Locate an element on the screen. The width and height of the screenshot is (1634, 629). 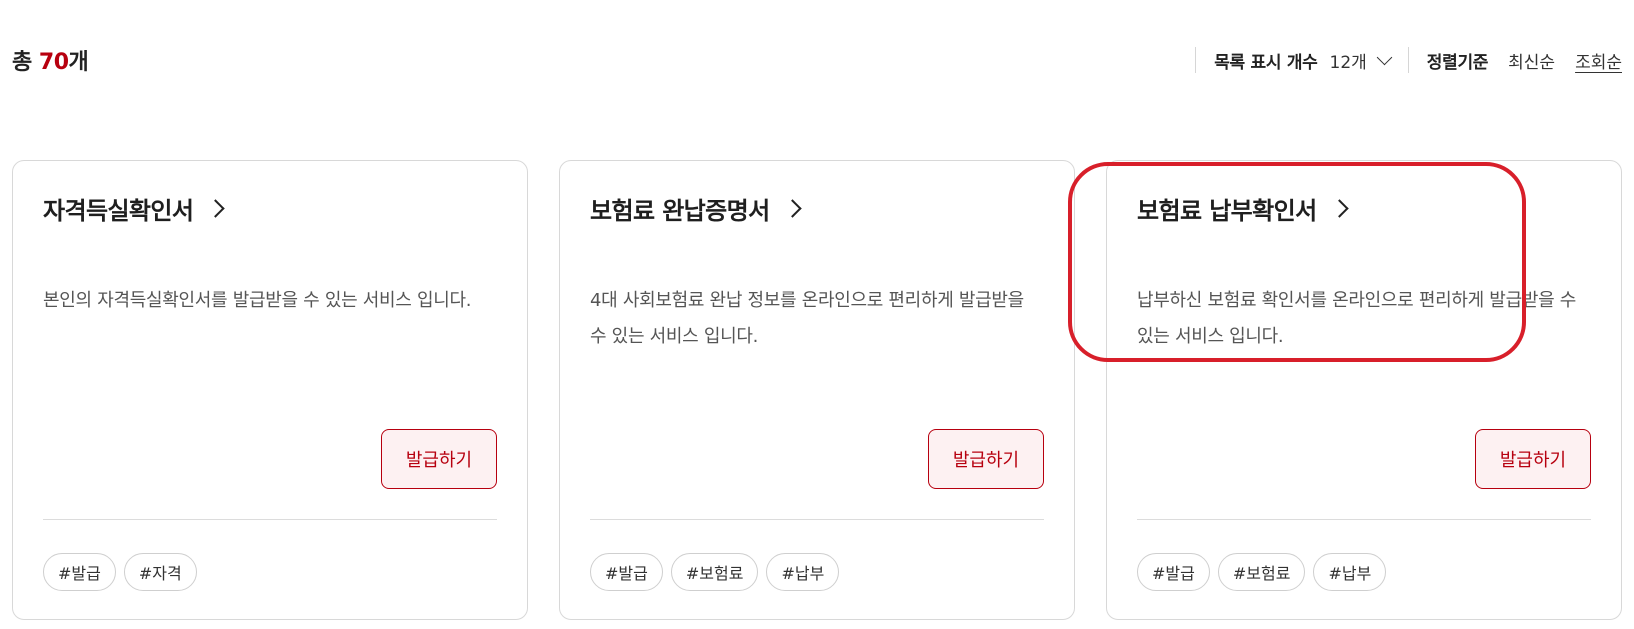
card-title-link: 보험료 완납증명서 is located at coordinates (696, 208).